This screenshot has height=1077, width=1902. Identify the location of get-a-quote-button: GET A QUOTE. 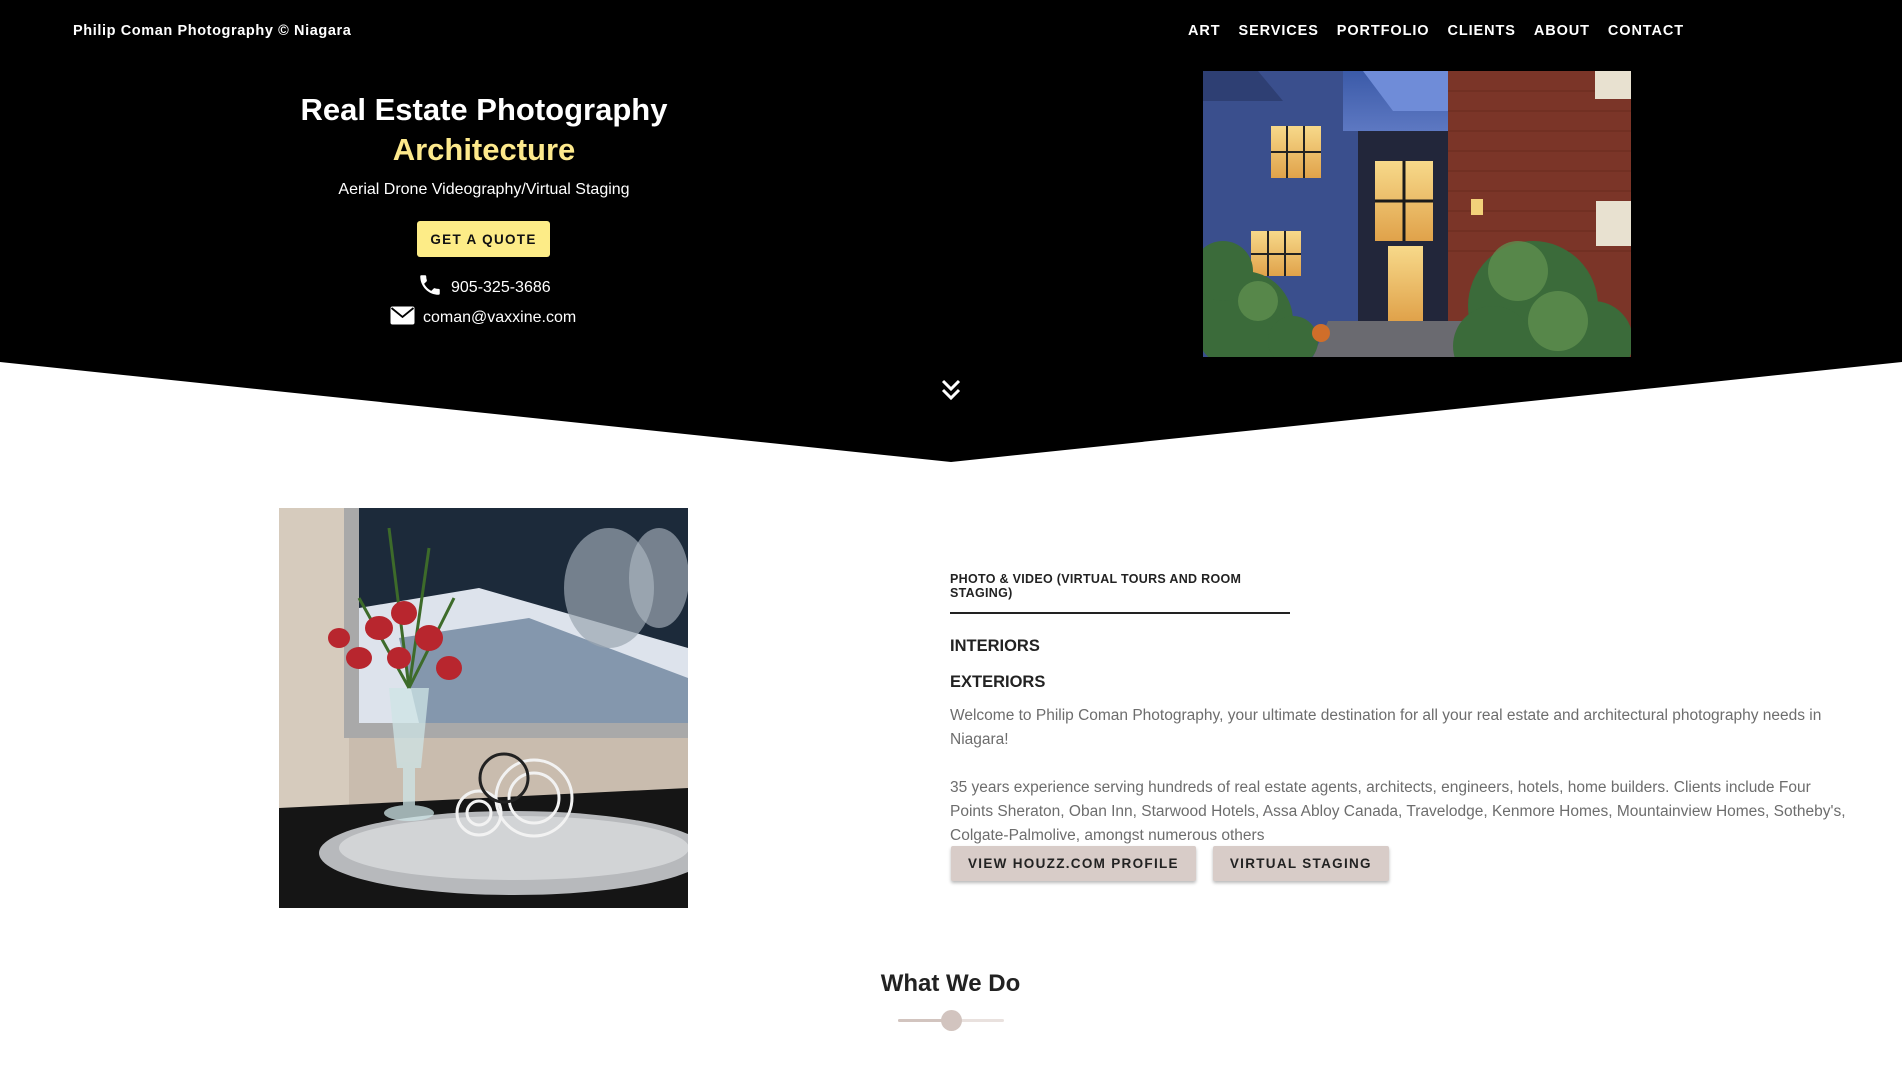
(483, 239).